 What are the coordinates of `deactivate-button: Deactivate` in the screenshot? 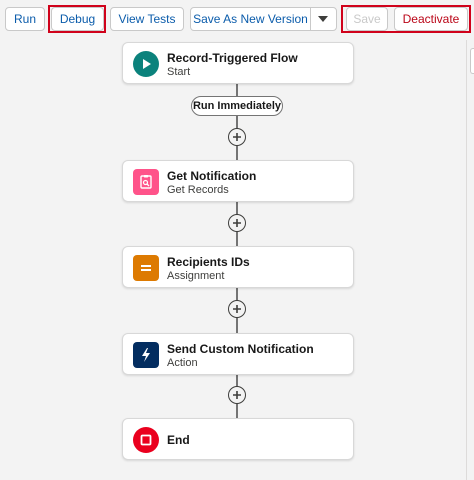 It's located at (431, 19).